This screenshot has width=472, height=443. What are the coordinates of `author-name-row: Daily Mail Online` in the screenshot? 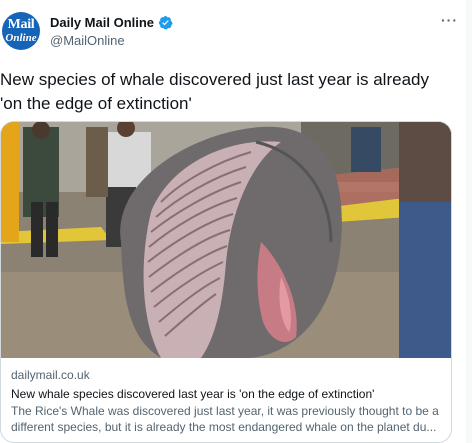 It's located at (111, 22).